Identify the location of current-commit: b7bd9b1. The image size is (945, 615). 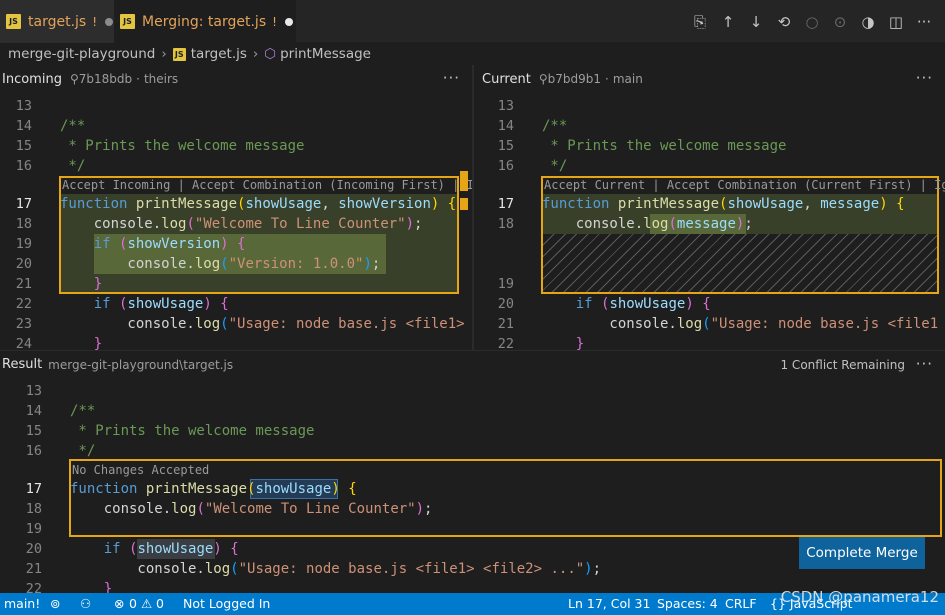
(574, 79).